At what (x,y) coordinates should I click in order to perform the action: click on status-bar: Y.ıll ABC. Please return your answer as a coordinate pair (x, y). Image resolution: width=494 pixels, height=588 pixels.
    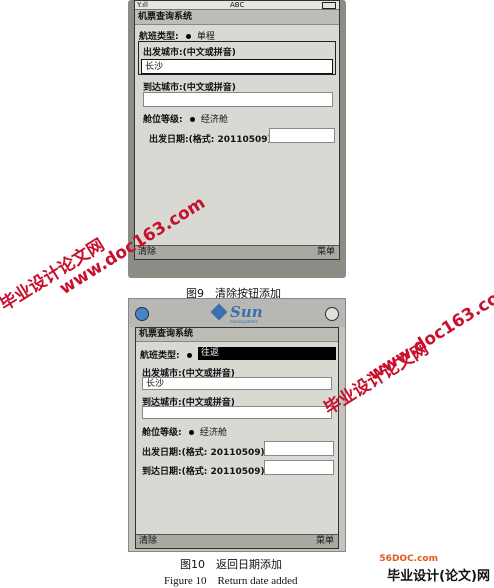
    Looking at the image, I should click on (237, 5).